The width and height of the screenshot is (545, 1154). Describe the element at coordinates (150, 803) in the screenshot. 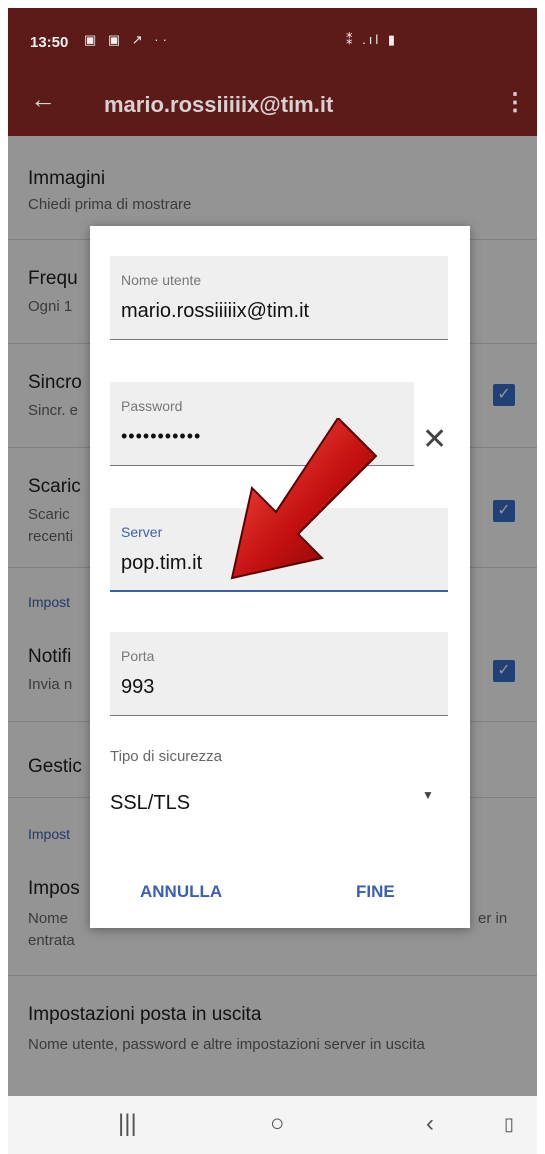

I see `security-type-select: SSL/TLS` at that location.